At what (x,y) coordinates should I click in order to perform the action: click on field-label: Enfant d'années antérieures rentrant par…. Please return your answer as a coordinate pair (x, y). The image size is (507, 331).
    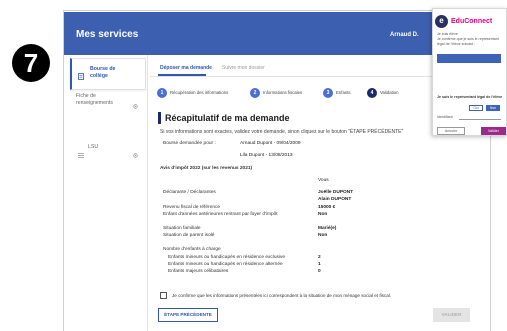
    Looking at the image, I should click on (220, 214).